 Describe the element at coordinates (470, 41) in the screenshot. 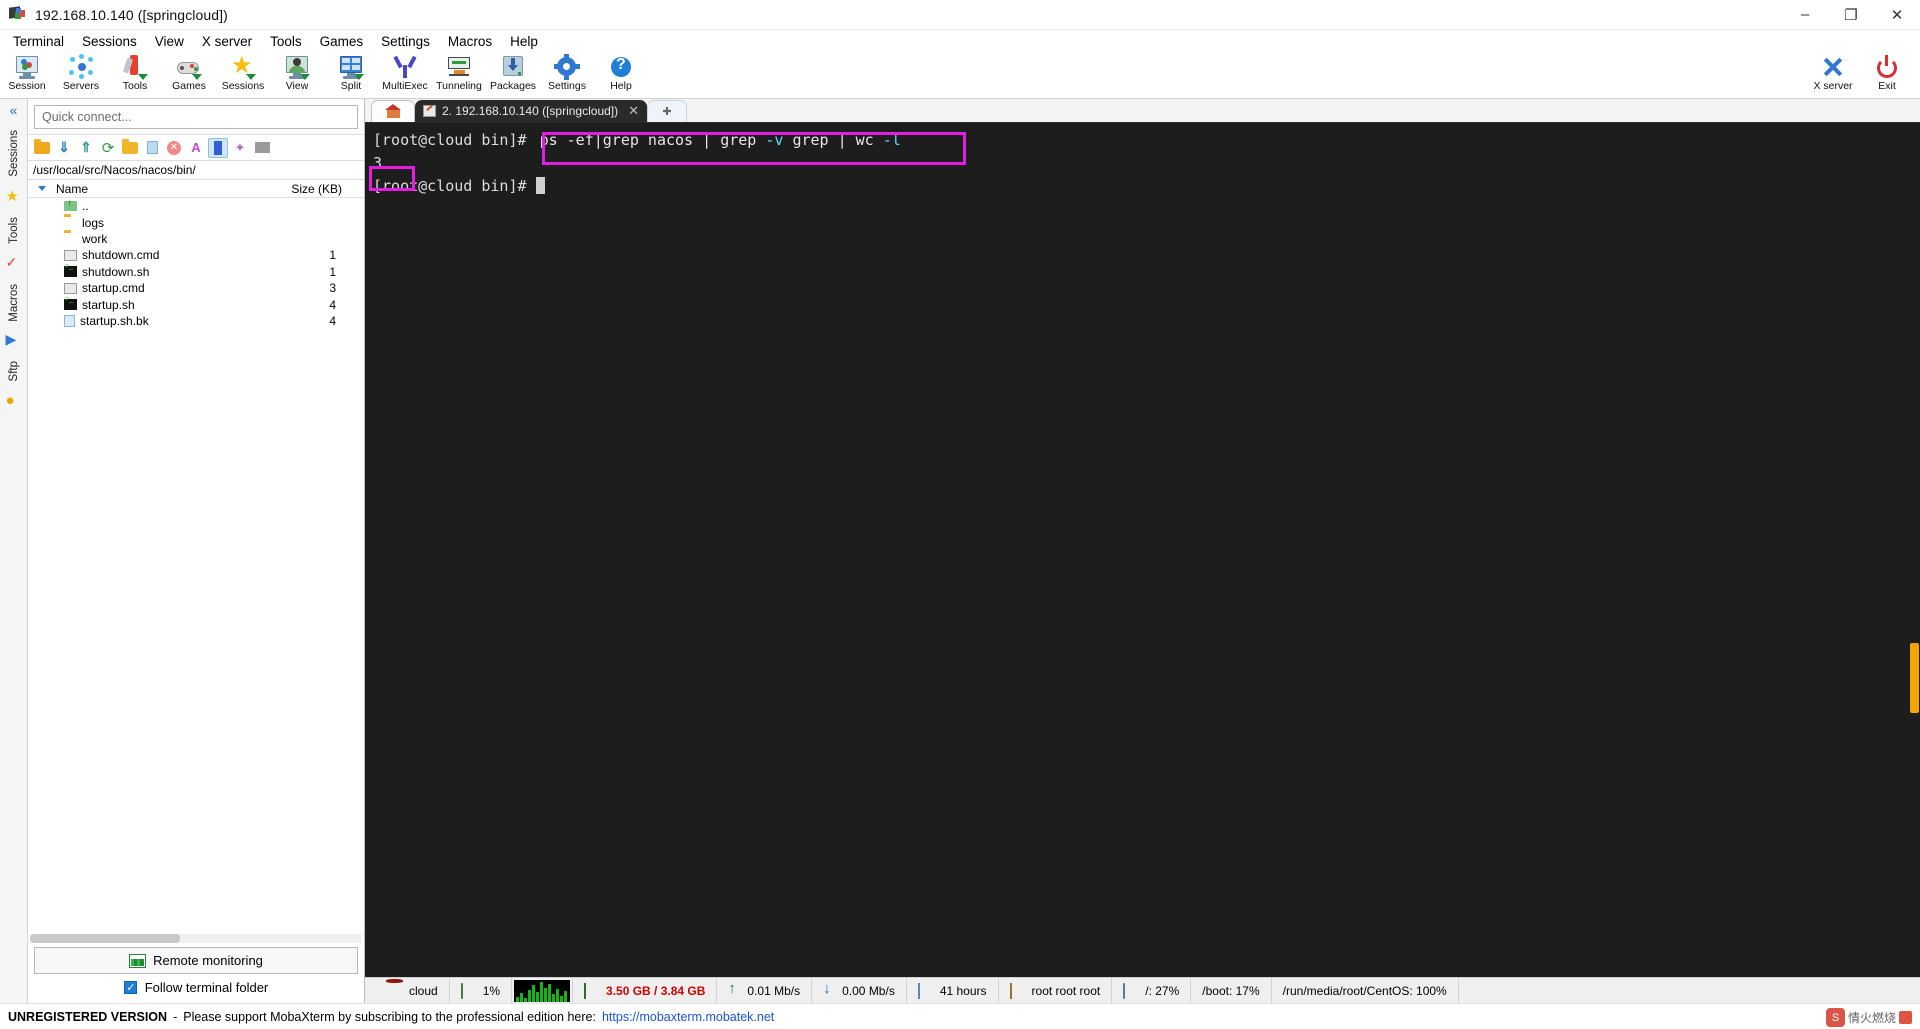

I see `menu-macros: Macros` at that location.